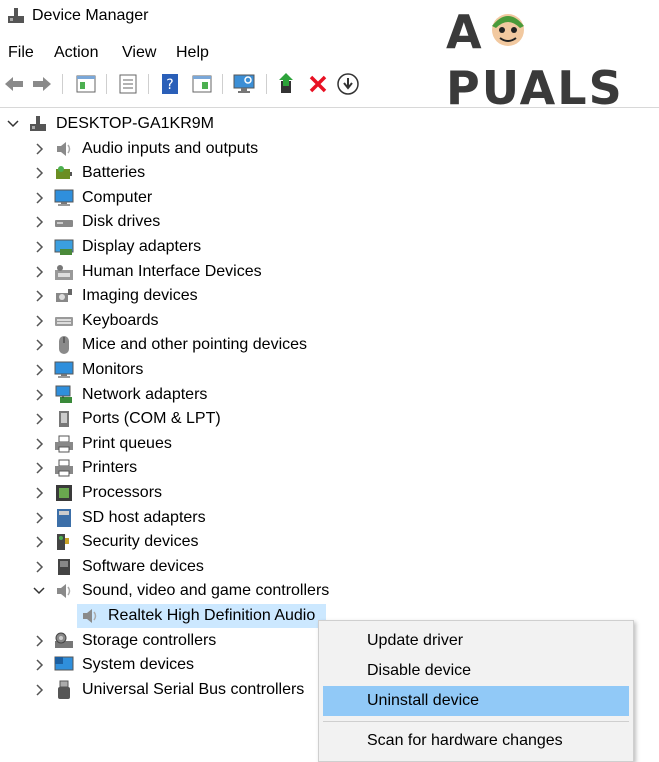 The width and height of the screenshot is (659, 762). I want to click on forward-icon, so click(42, 84).